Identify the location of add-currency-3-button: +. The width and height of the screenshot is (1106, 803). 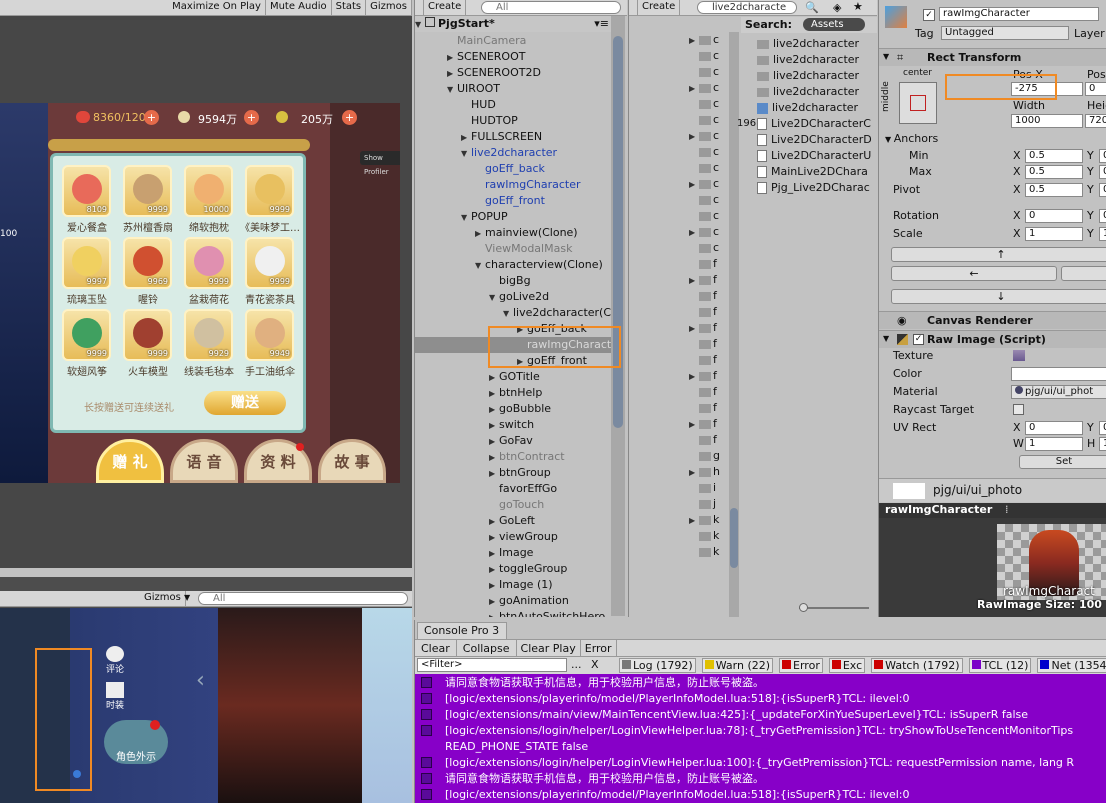
(349, 117).